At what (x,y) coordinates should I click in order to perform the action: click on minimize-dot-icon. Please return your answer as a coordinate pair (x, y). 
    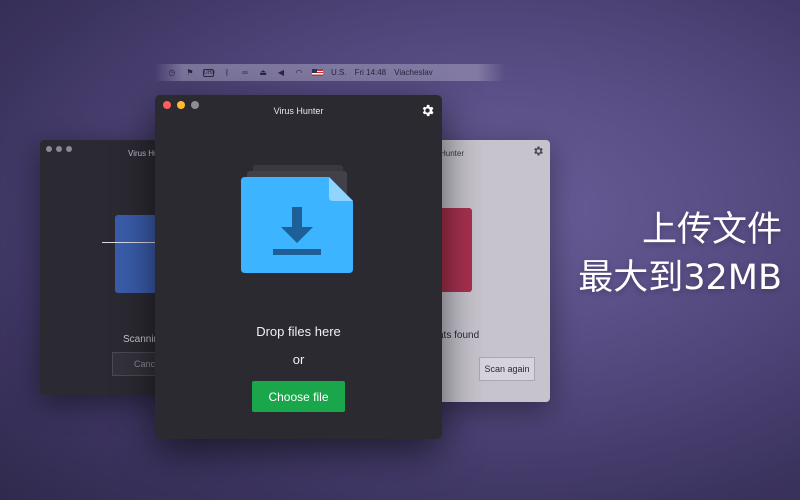
    Looking at the image, I should click on (59, 149).